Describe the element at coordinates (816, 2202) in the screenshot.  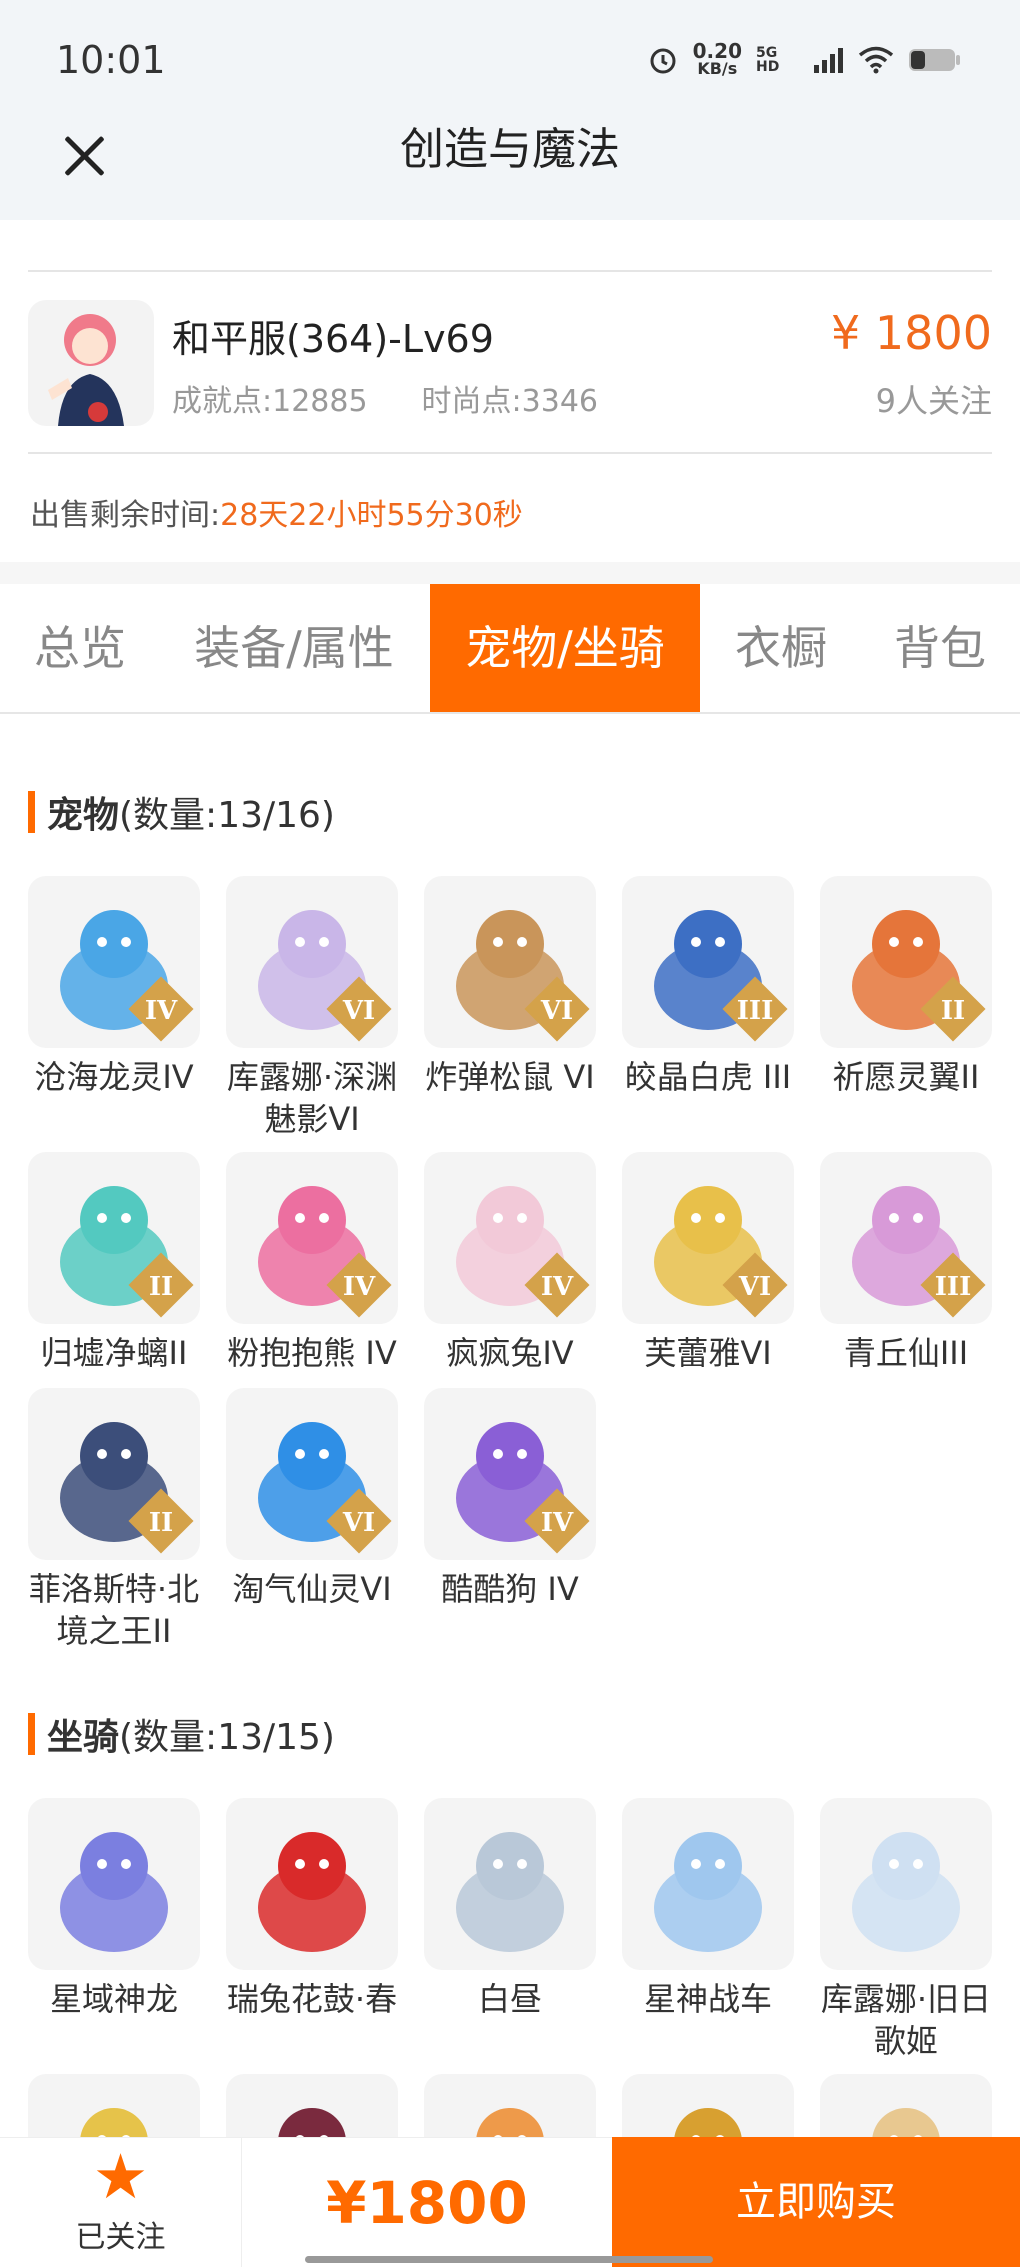
I see `buy-now-button: 立即购买` at that location.